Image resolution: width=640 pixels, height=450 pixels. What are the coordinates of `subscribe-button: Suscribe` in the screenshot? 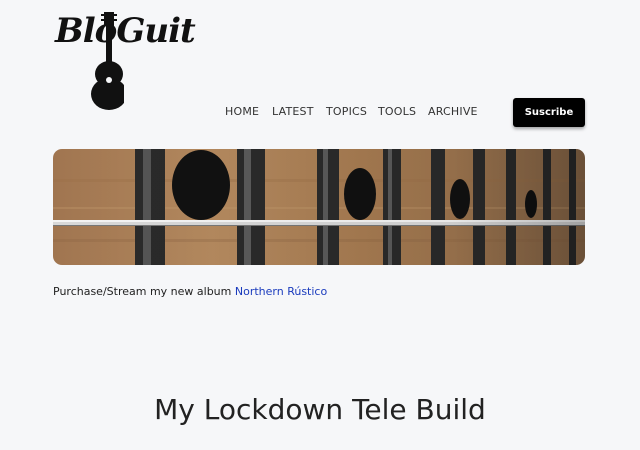 It's located at (549, 112).